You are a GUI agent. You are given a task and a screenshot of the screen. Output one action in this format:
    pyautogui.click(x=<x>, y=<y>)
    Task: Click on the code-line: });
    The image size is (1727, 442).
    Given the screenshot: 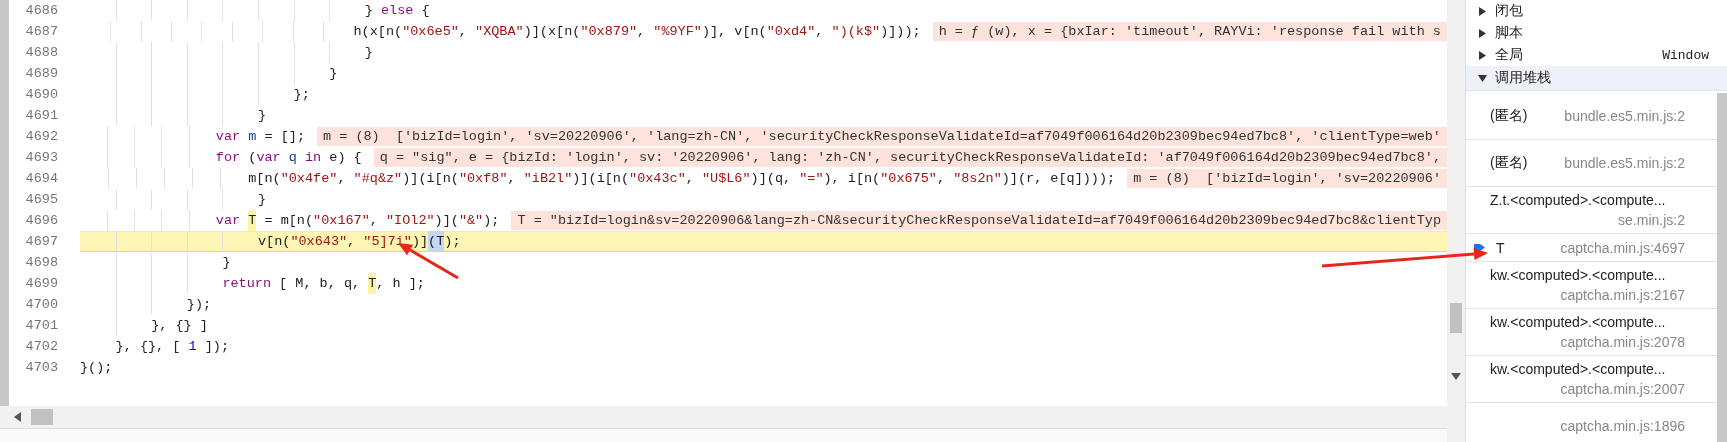 What is the action you would take?
    pyautogui.click(x=199, y=305)
    